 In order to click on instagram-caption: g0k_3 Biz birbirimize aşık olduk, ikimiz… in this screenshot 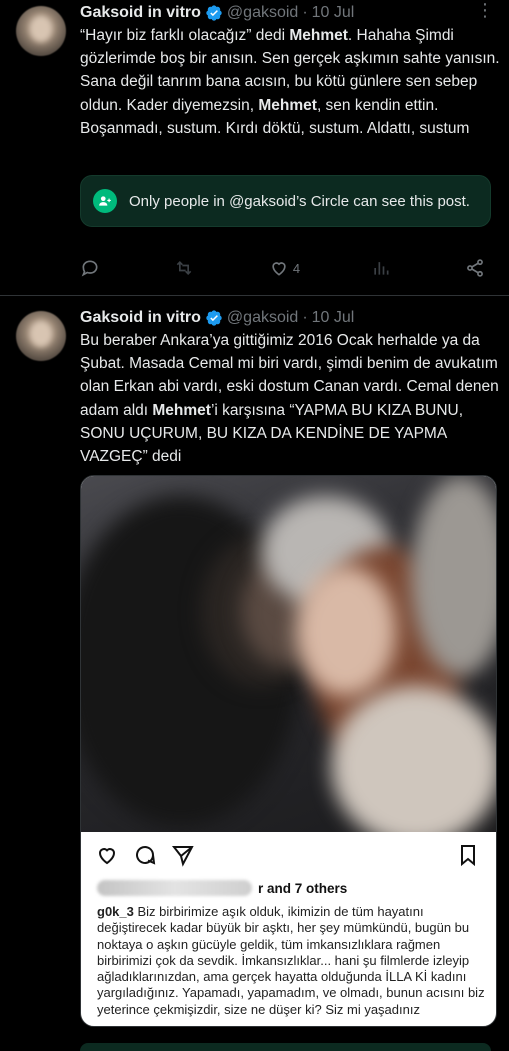, I will do `click(294, 961)`.